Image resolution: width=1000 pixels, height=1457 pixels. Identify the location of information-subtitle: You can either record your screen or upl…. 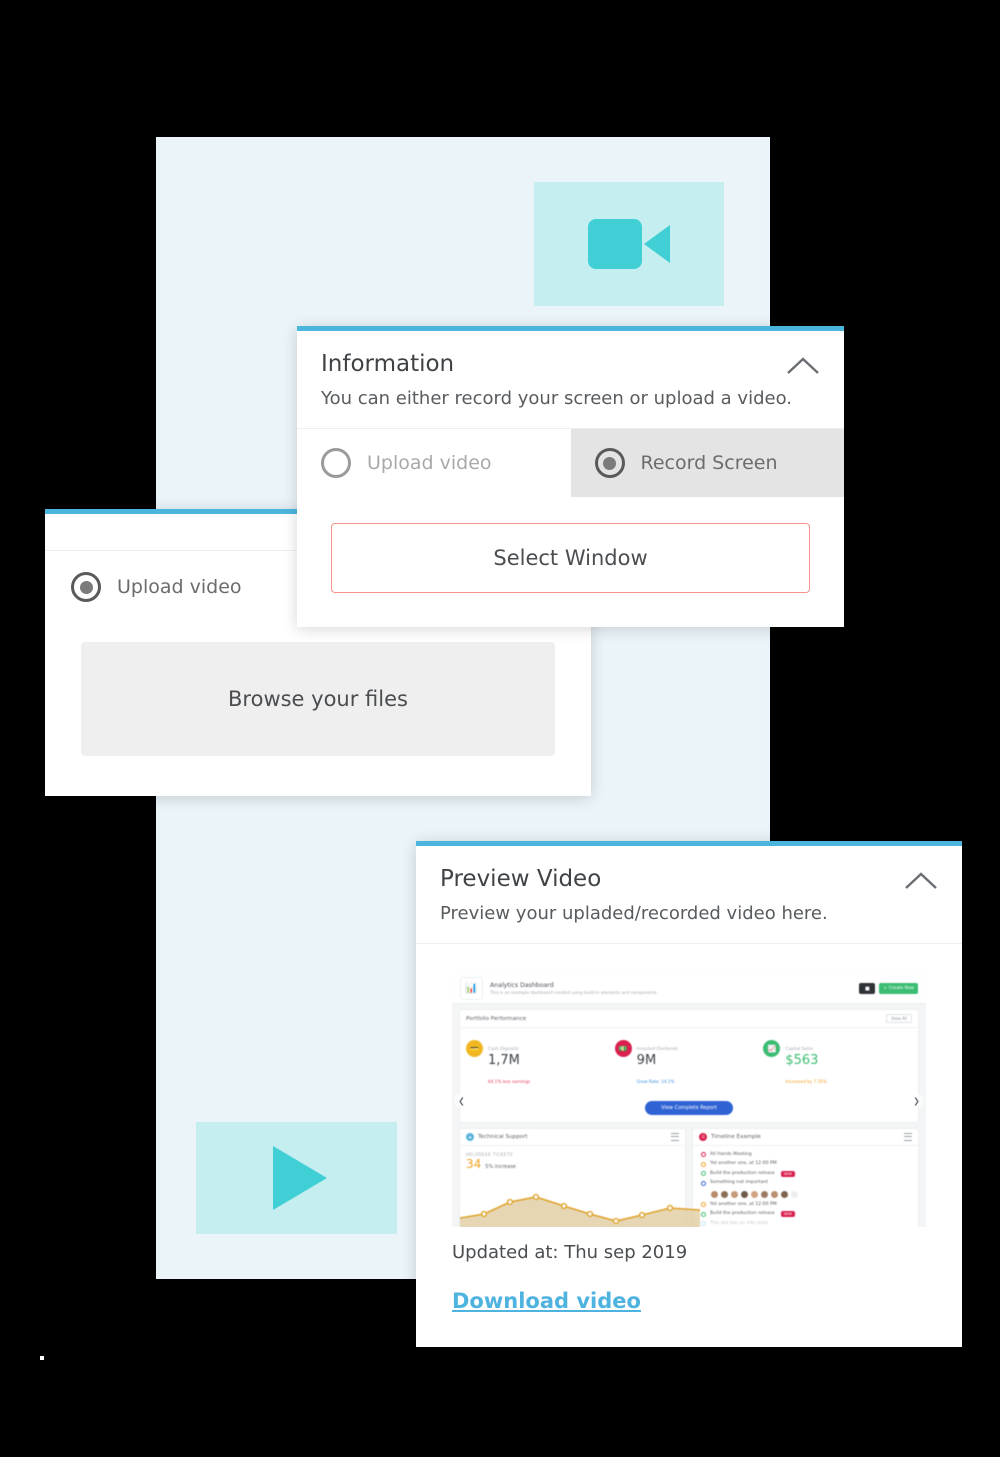
(556, 398).